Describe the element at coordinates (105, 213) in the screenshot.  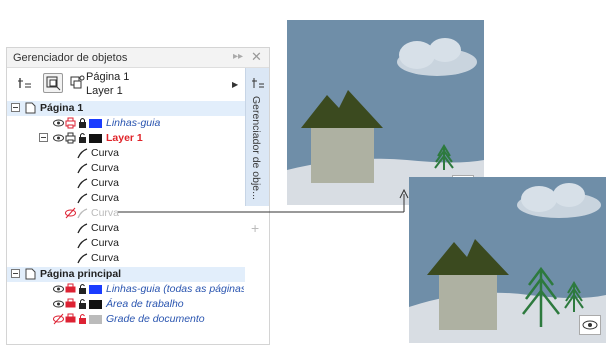
I see `curve-label-hidden: Curva` at that location.